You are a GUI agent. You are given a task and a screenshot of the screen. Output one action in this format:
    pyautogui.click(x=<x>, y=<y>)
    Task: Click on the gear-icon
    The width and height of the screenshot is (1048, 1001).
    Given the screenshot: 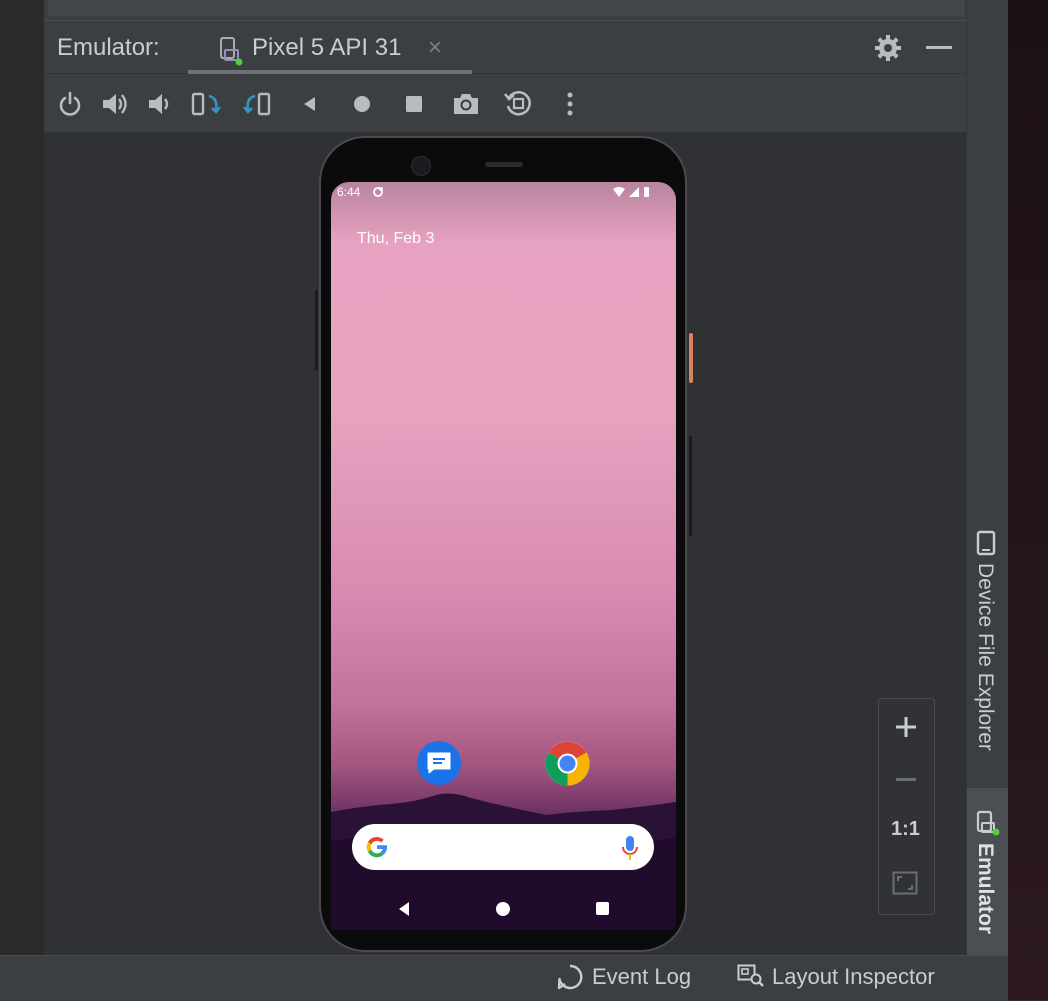 What is the action you would take?
    pyautogui.click(x=888, y=48)
    